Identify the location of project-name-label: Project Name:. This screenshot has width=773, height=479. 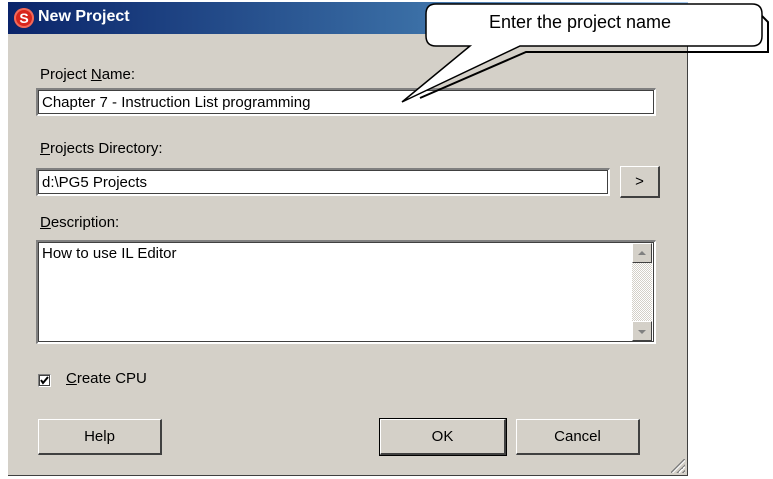
(88, 74).